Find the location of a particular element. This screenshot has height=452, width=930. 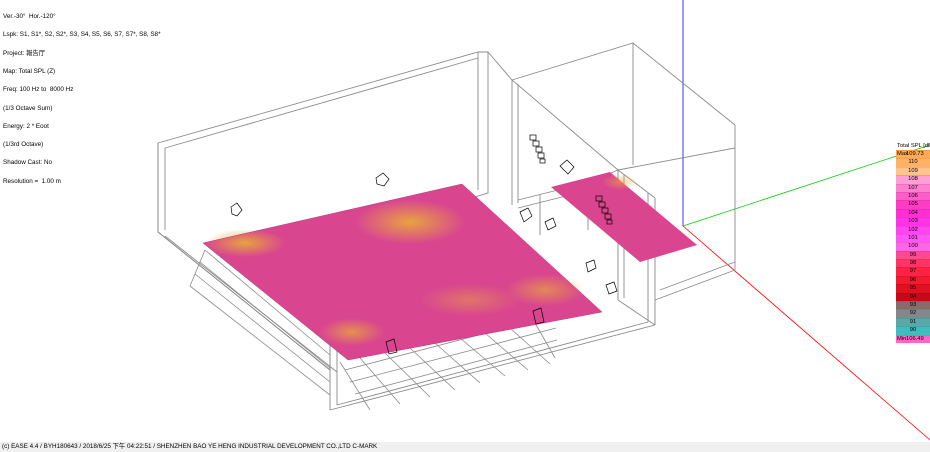

info-line: Ver.-30° Hor.-120° is located at coordinates (29, 17).